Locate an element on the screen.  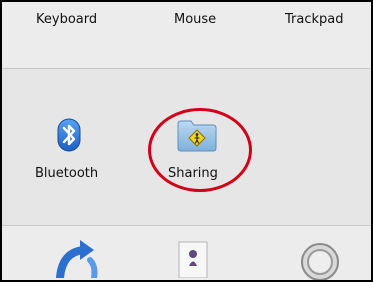
sync-icon is located at coordinates (78, 258).